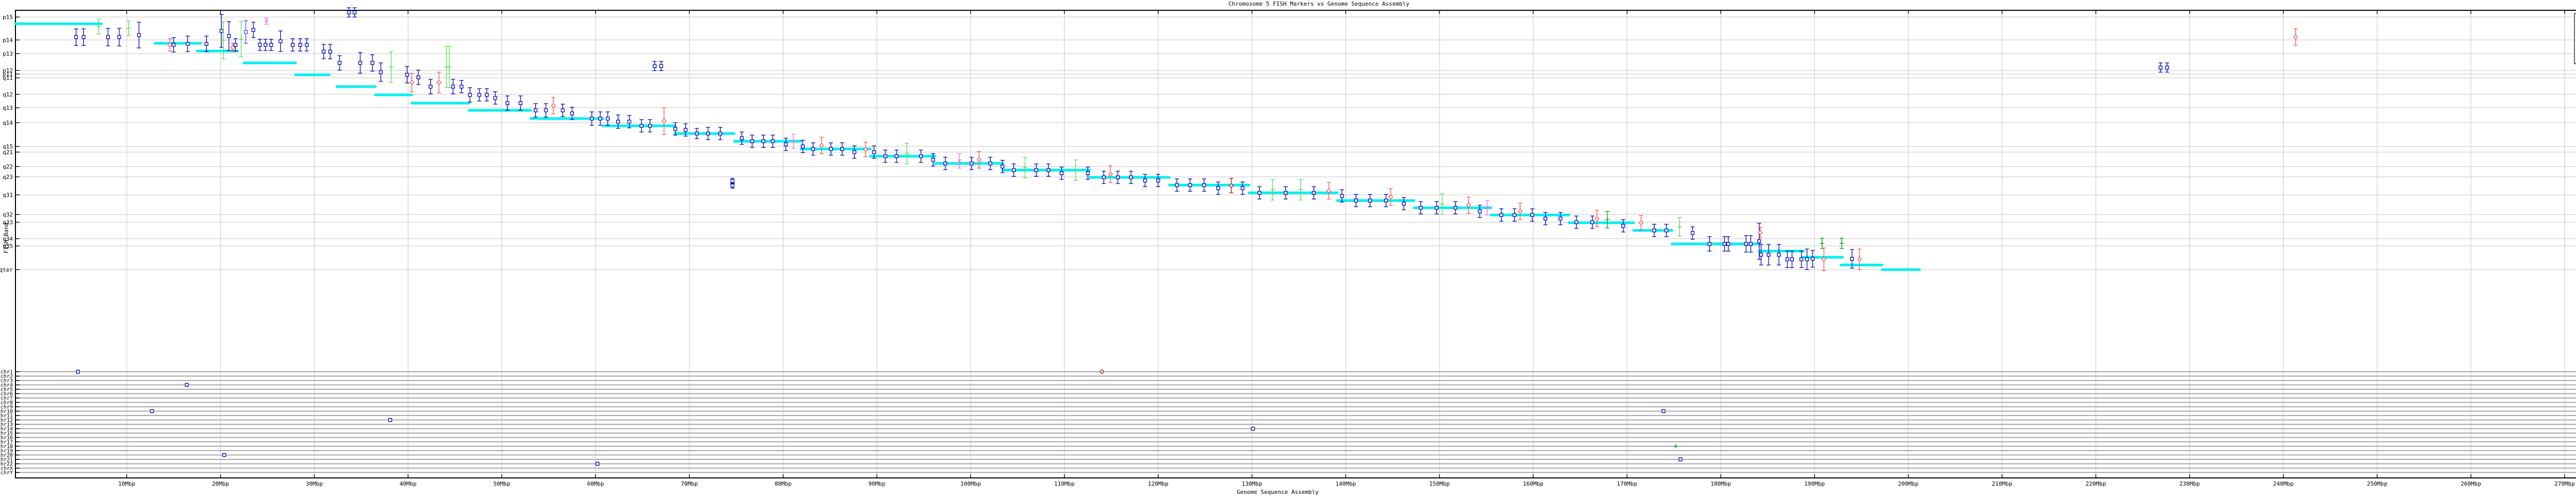  I want to click on y-axis-label: FISH Band, so click(6, 238).